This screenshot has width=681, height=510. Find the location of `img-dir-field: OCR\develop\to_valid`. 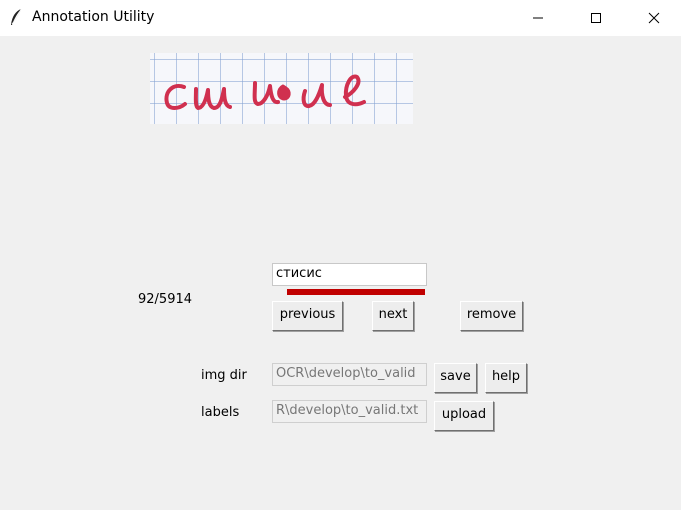

img-dir-field: OCR\develop\to_valid is located at coordinates (349, 374).